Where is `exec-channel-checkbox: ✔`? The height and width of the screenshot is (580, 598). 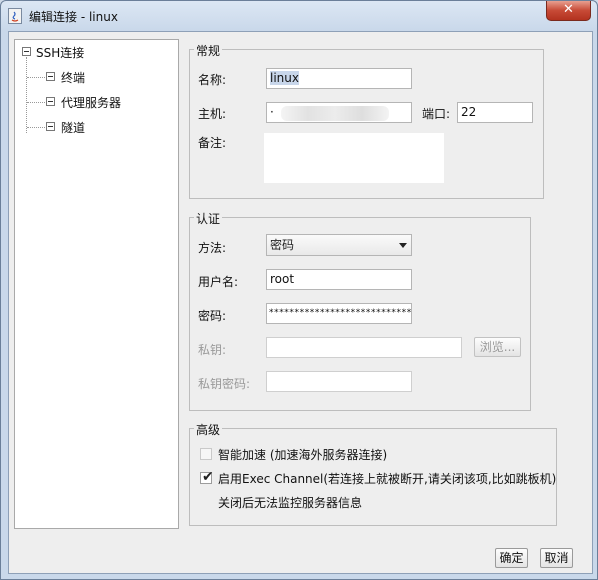
exec-channel-checkbox: ✔ is located at coordinates (207, 477).